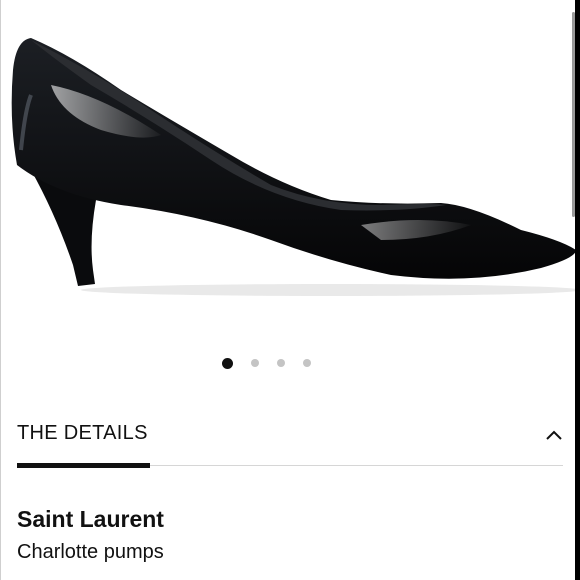  I want to click on product-name: Charlotte pumps, so click(90, 552).